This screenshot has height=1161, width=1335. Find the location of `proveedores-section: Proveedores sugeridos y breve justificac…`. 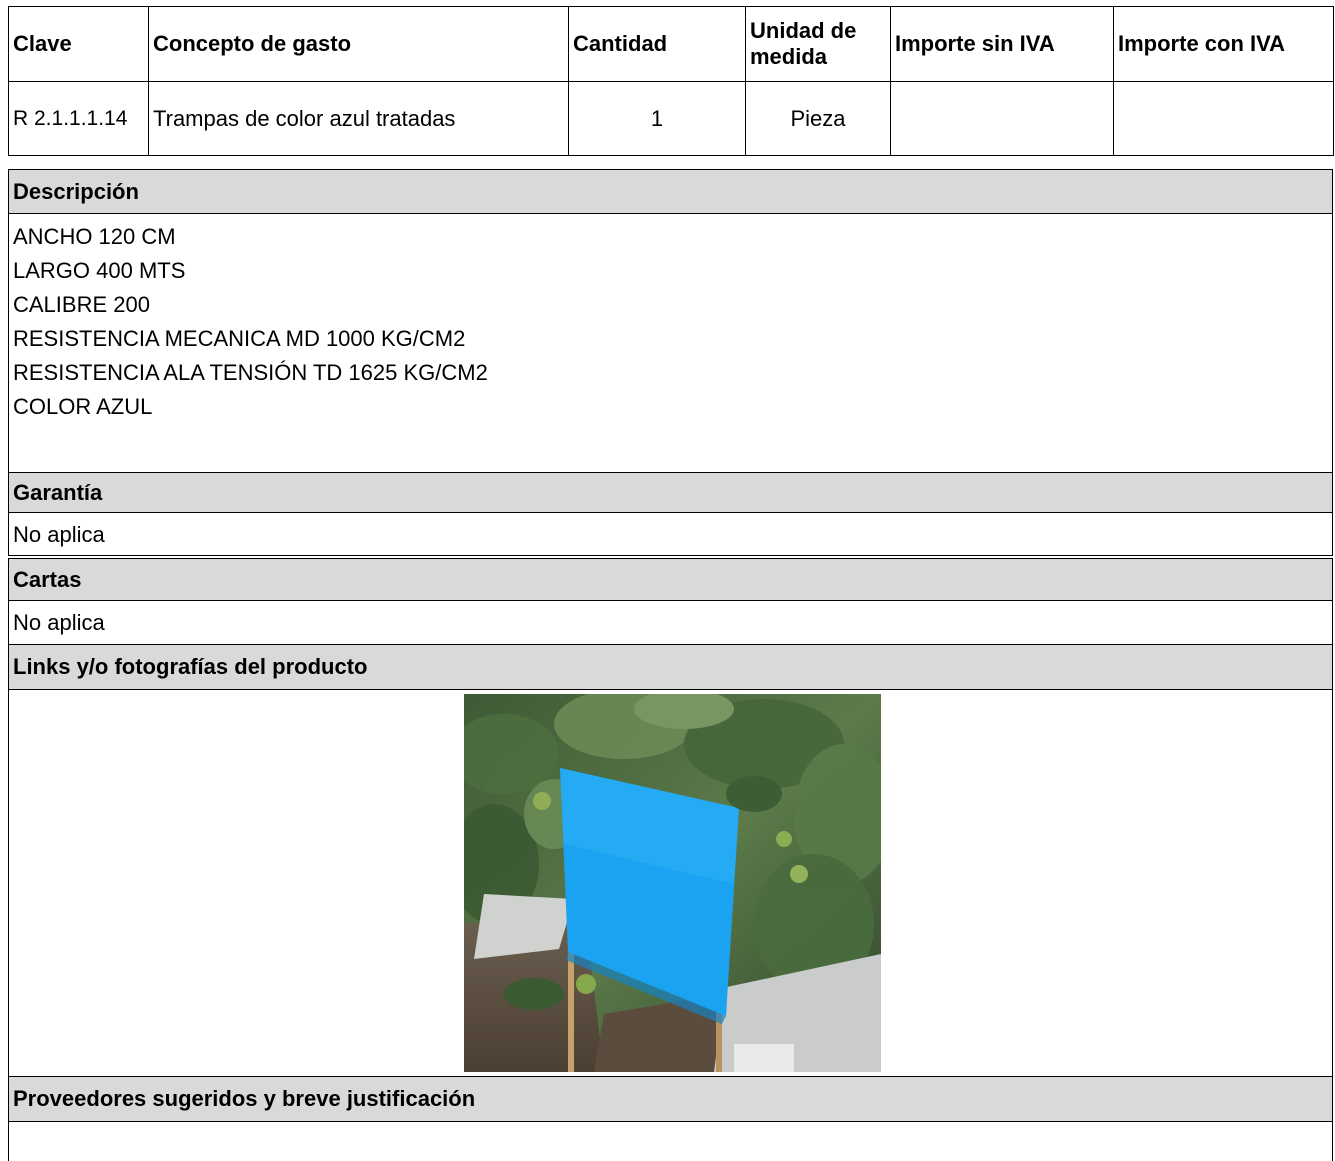

proveedores-section: Proveedores sugeridos y breve justificac… is located at coordinates (670, 1118).